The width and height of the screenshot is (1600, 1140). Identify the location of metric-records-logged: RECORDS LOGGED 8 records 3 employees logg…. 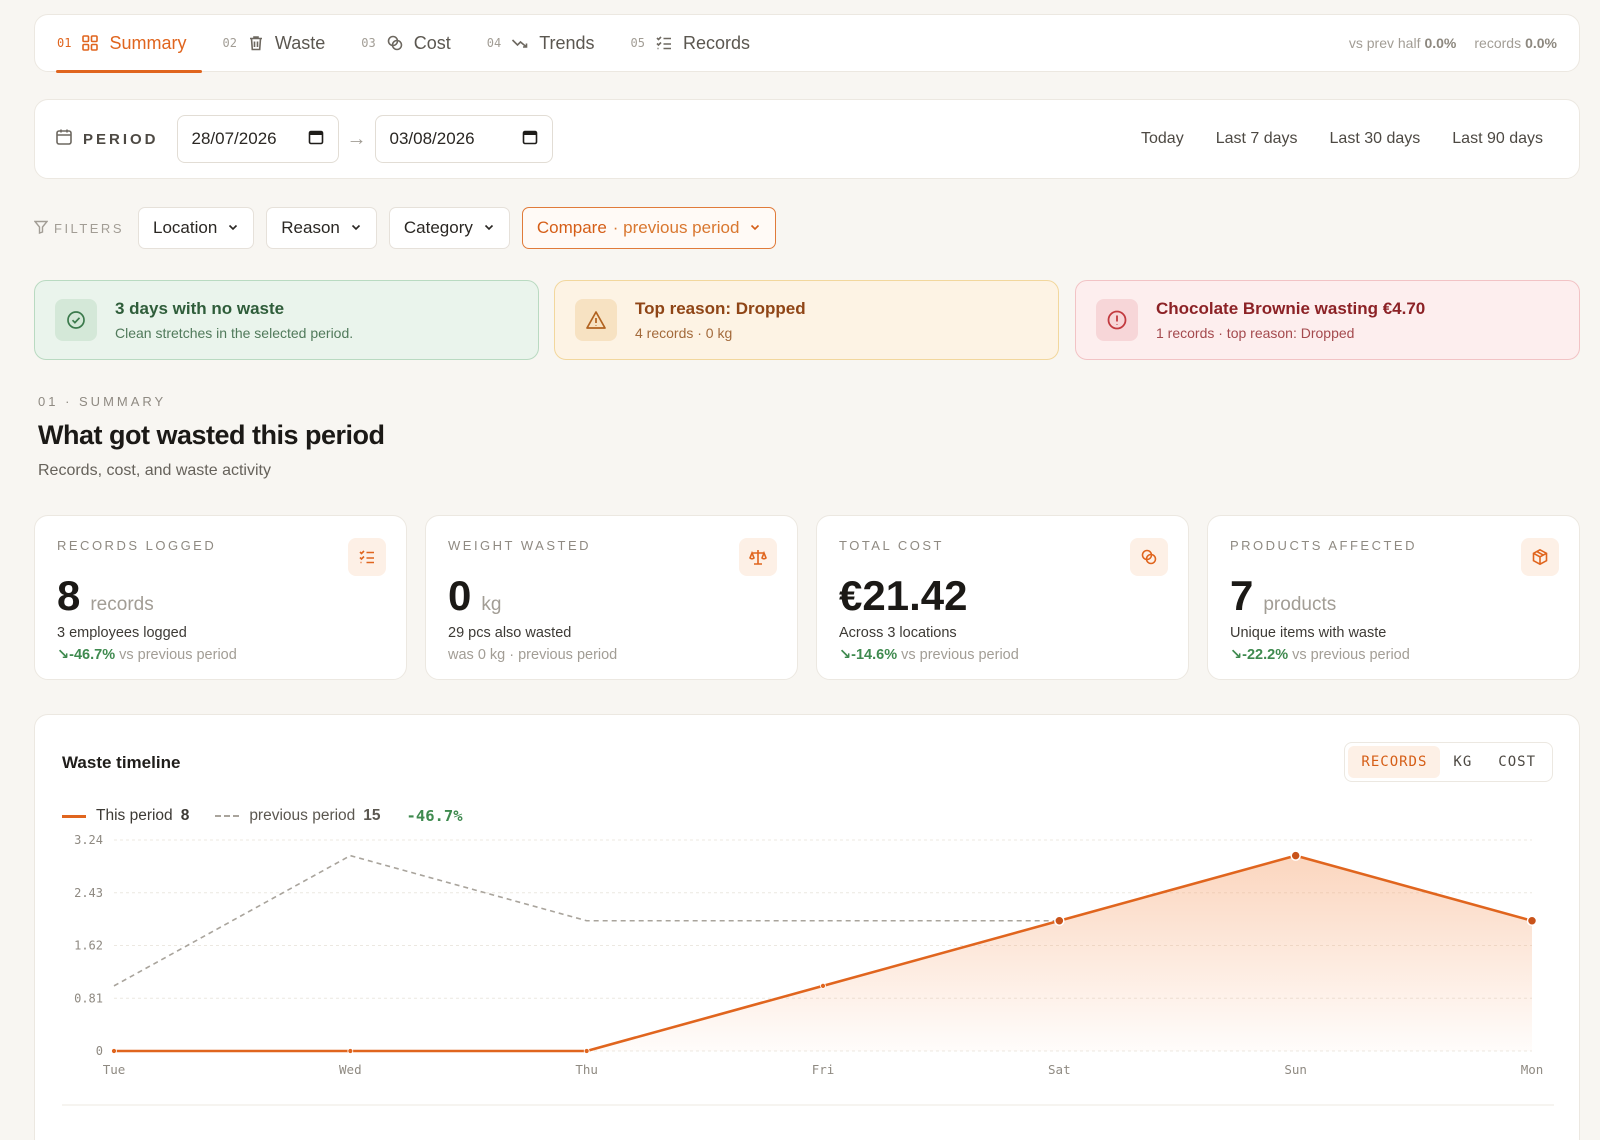
(220, 597).